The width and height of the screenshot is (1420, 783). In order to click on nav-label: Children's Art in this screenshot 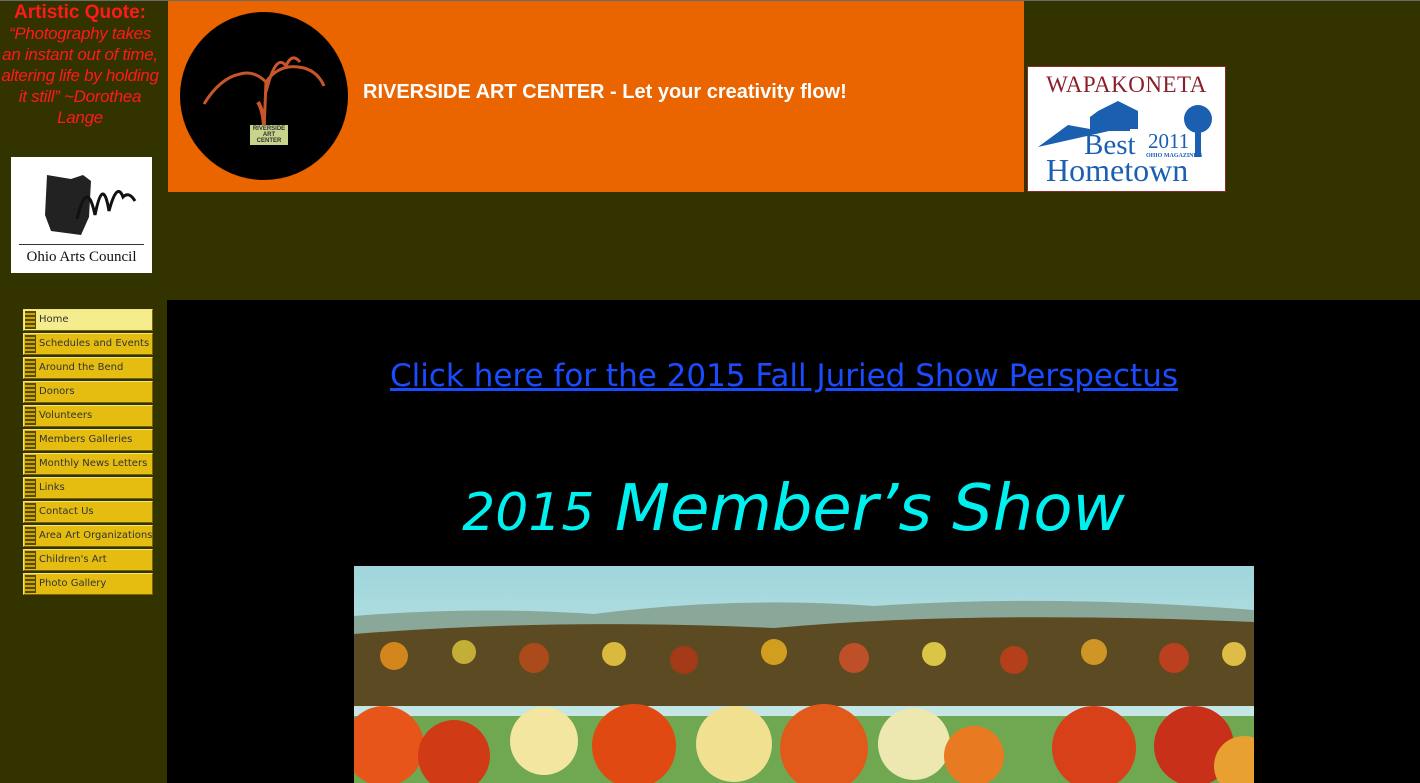, I will do `click(73, 559)`.